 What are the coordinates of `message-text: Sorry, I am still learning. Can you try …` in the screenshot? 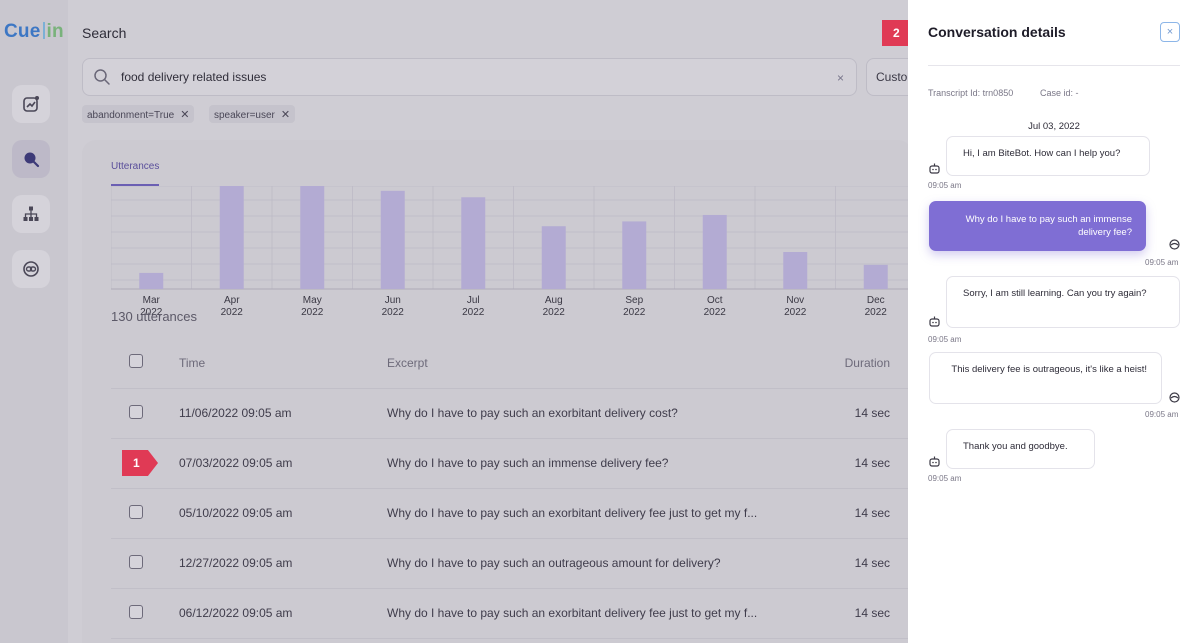 It's located at (1055, 293).